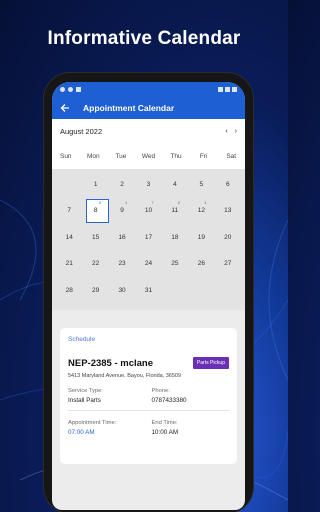  I want to click on end-time-label: End Time:, so click(164, 423).